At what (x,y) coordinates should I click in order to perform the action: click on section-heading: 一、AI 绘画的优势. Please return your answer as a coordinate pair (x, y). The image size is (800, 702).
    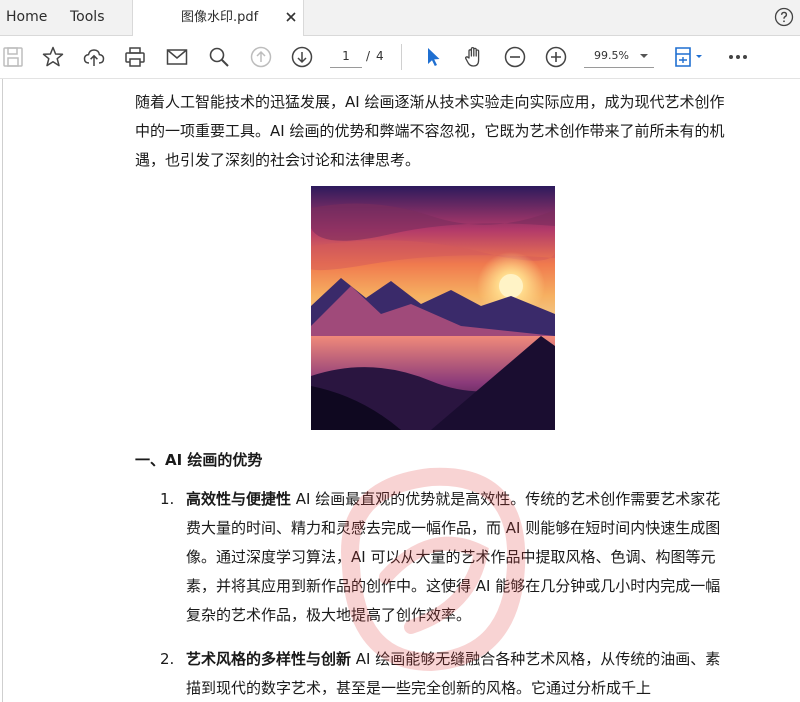
    Looking at the image, I should click on (199, 460).